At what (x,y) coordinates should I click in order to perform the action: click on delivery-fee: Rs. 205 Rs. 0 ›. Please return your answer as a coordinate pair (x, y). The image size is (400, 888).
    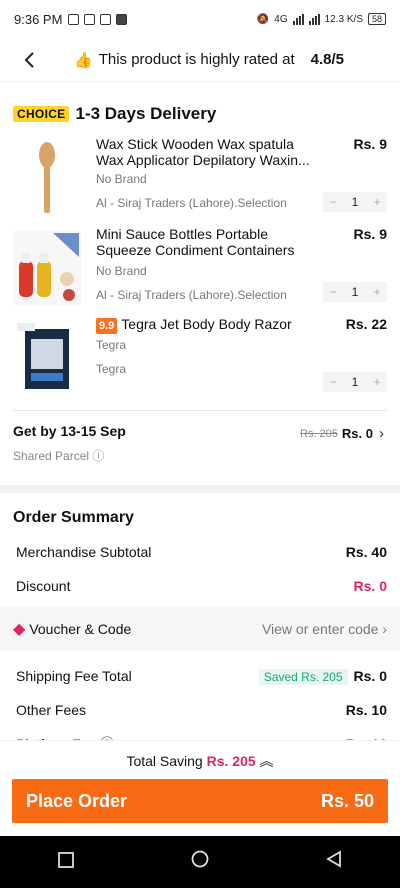
    Looking at the image, I should click on (342, 433).